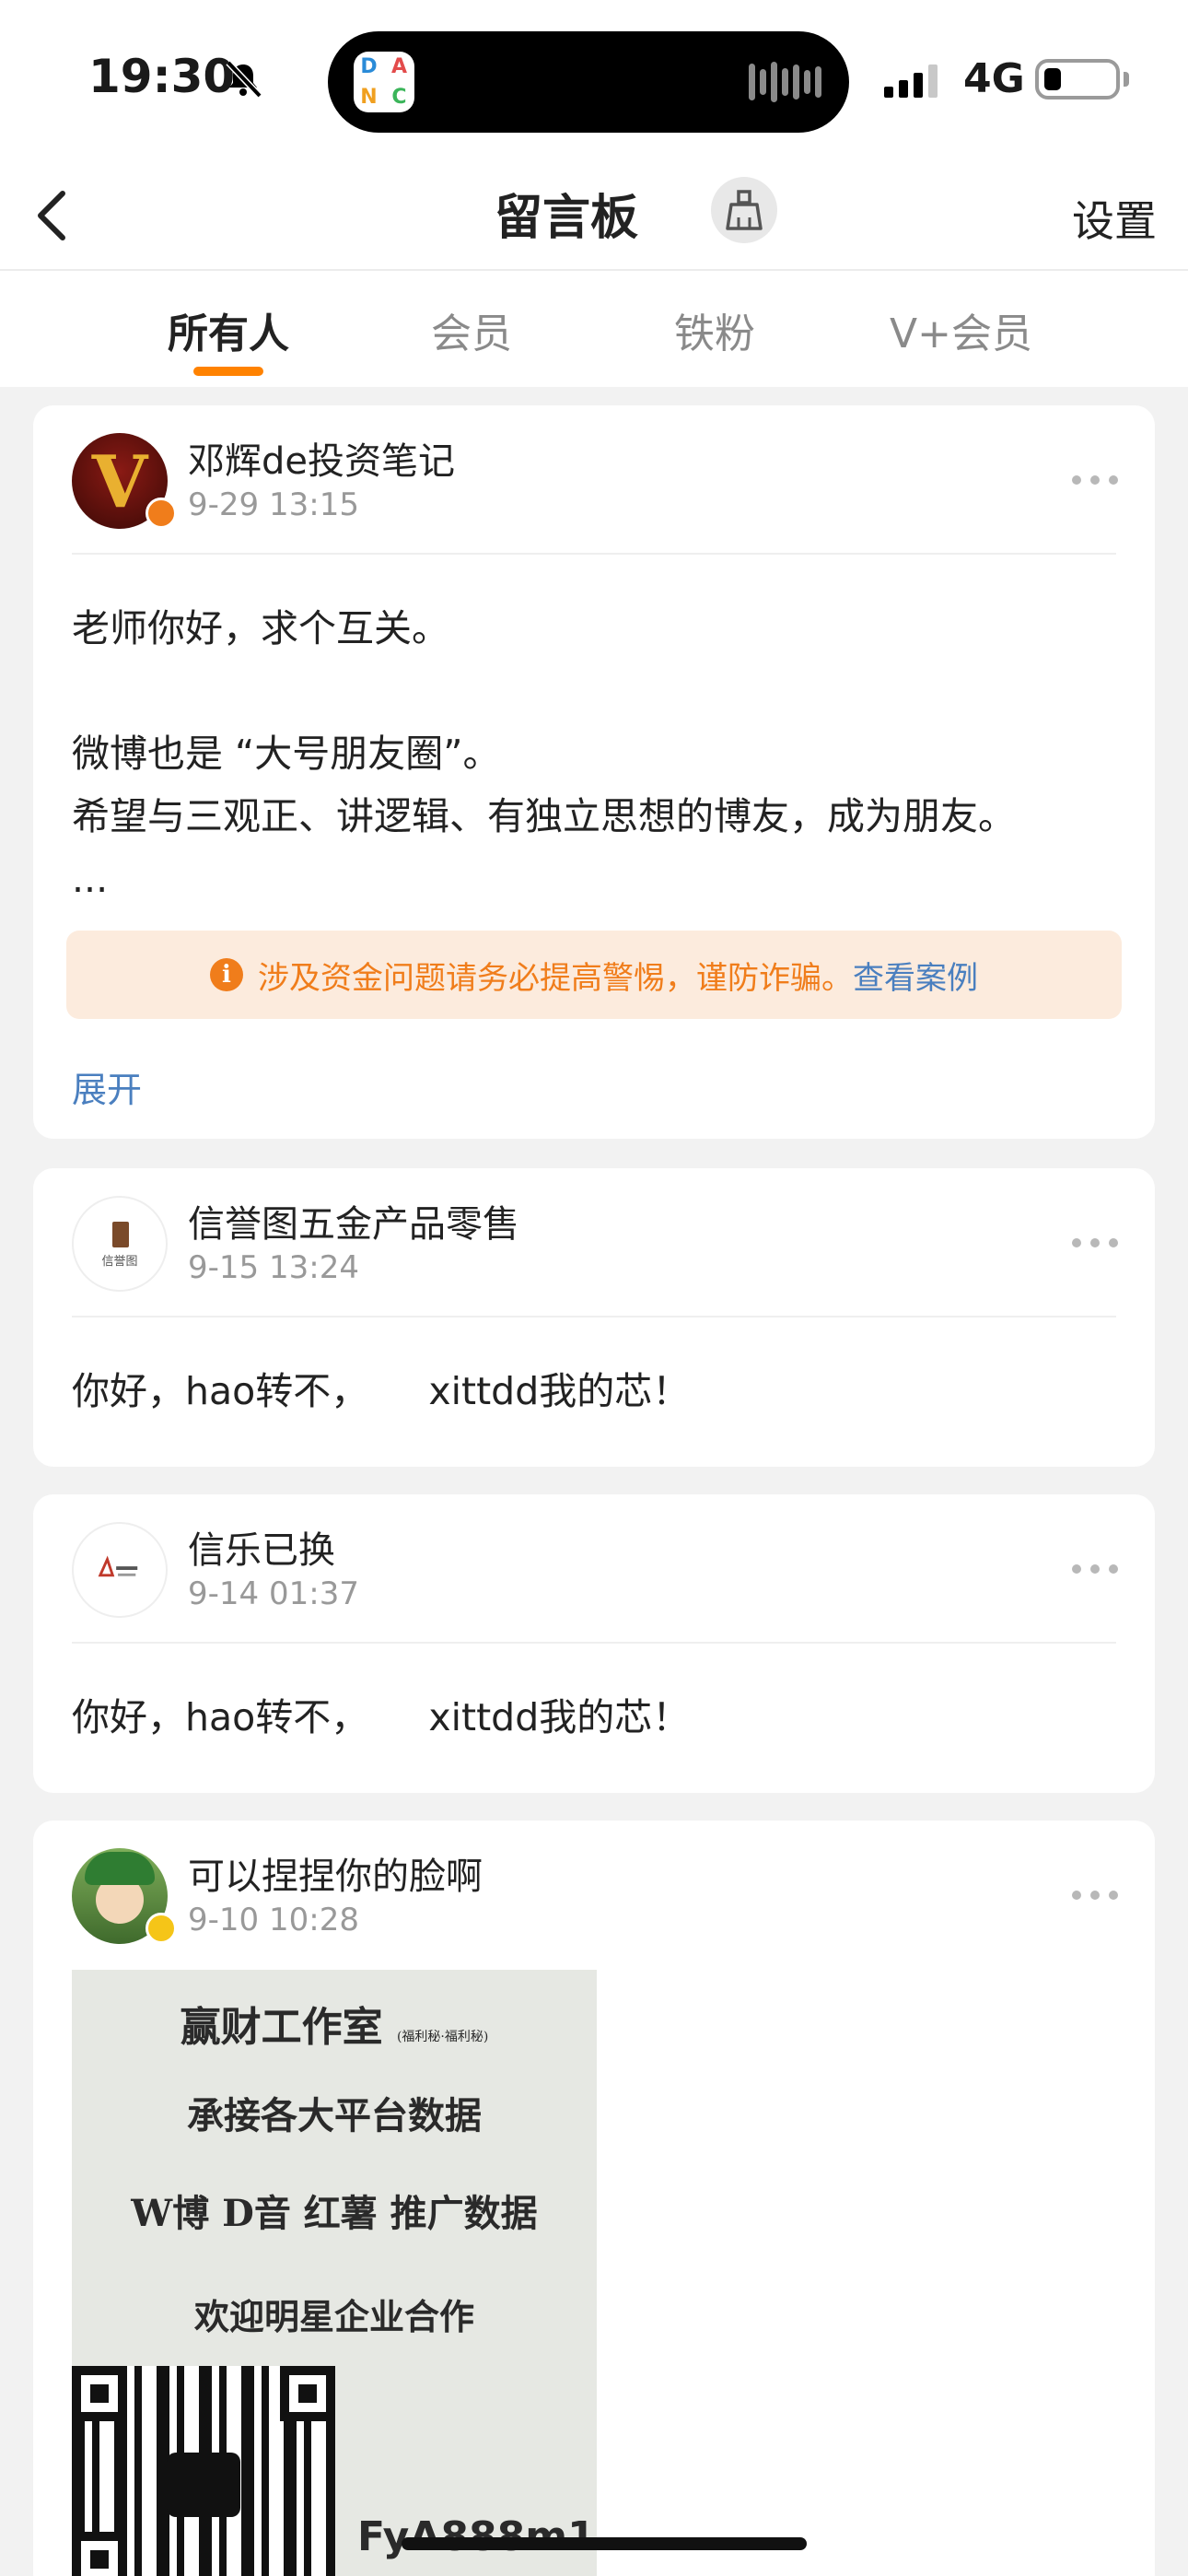  I want to click on warning-text: 涉及资金问题请务必提高警惕，谨防诈骗。, so click(555, 978).